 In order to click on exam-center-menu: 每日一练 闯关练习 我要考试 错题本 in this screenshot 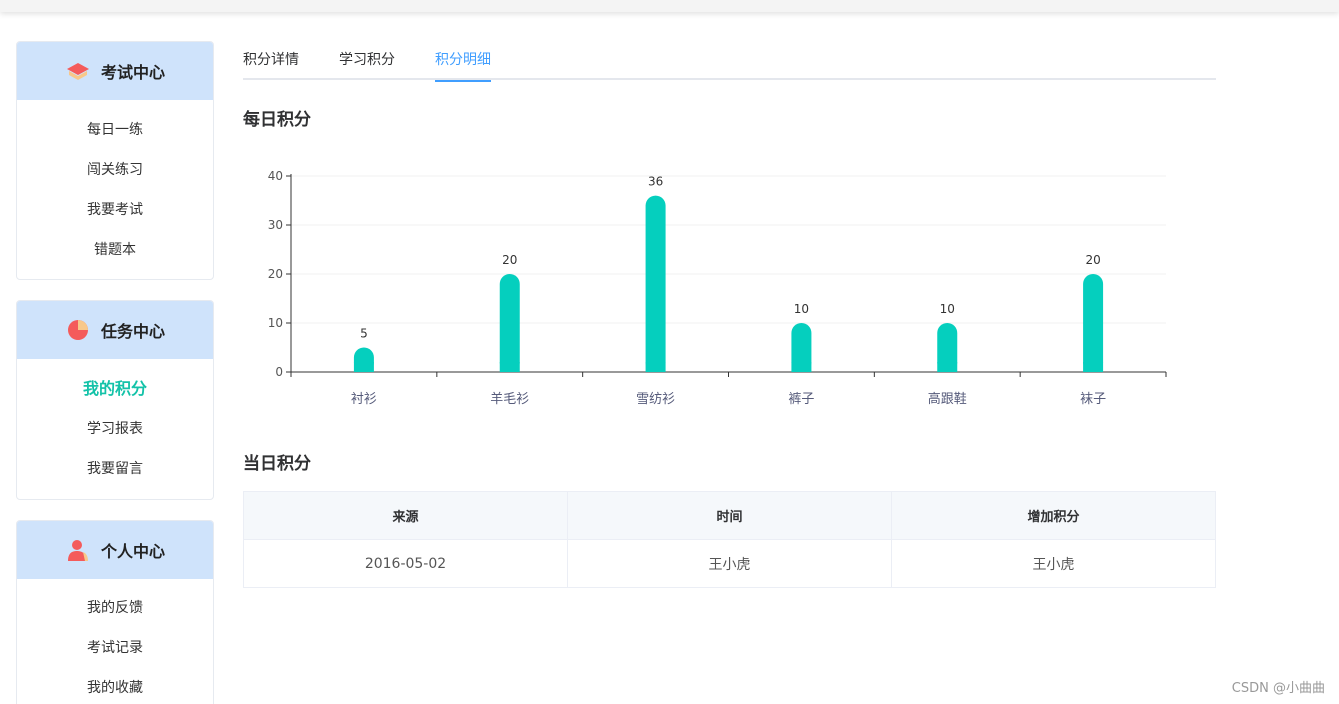, I will do `click(115, 185)`.